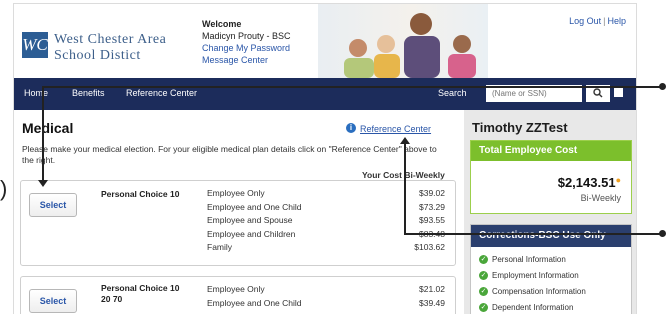 Image resolution: width=672 pixels, height=314 pixels. Describe the element at coordinates (48, 128) in the screenshot. I see `page-title: Medical` at that location.